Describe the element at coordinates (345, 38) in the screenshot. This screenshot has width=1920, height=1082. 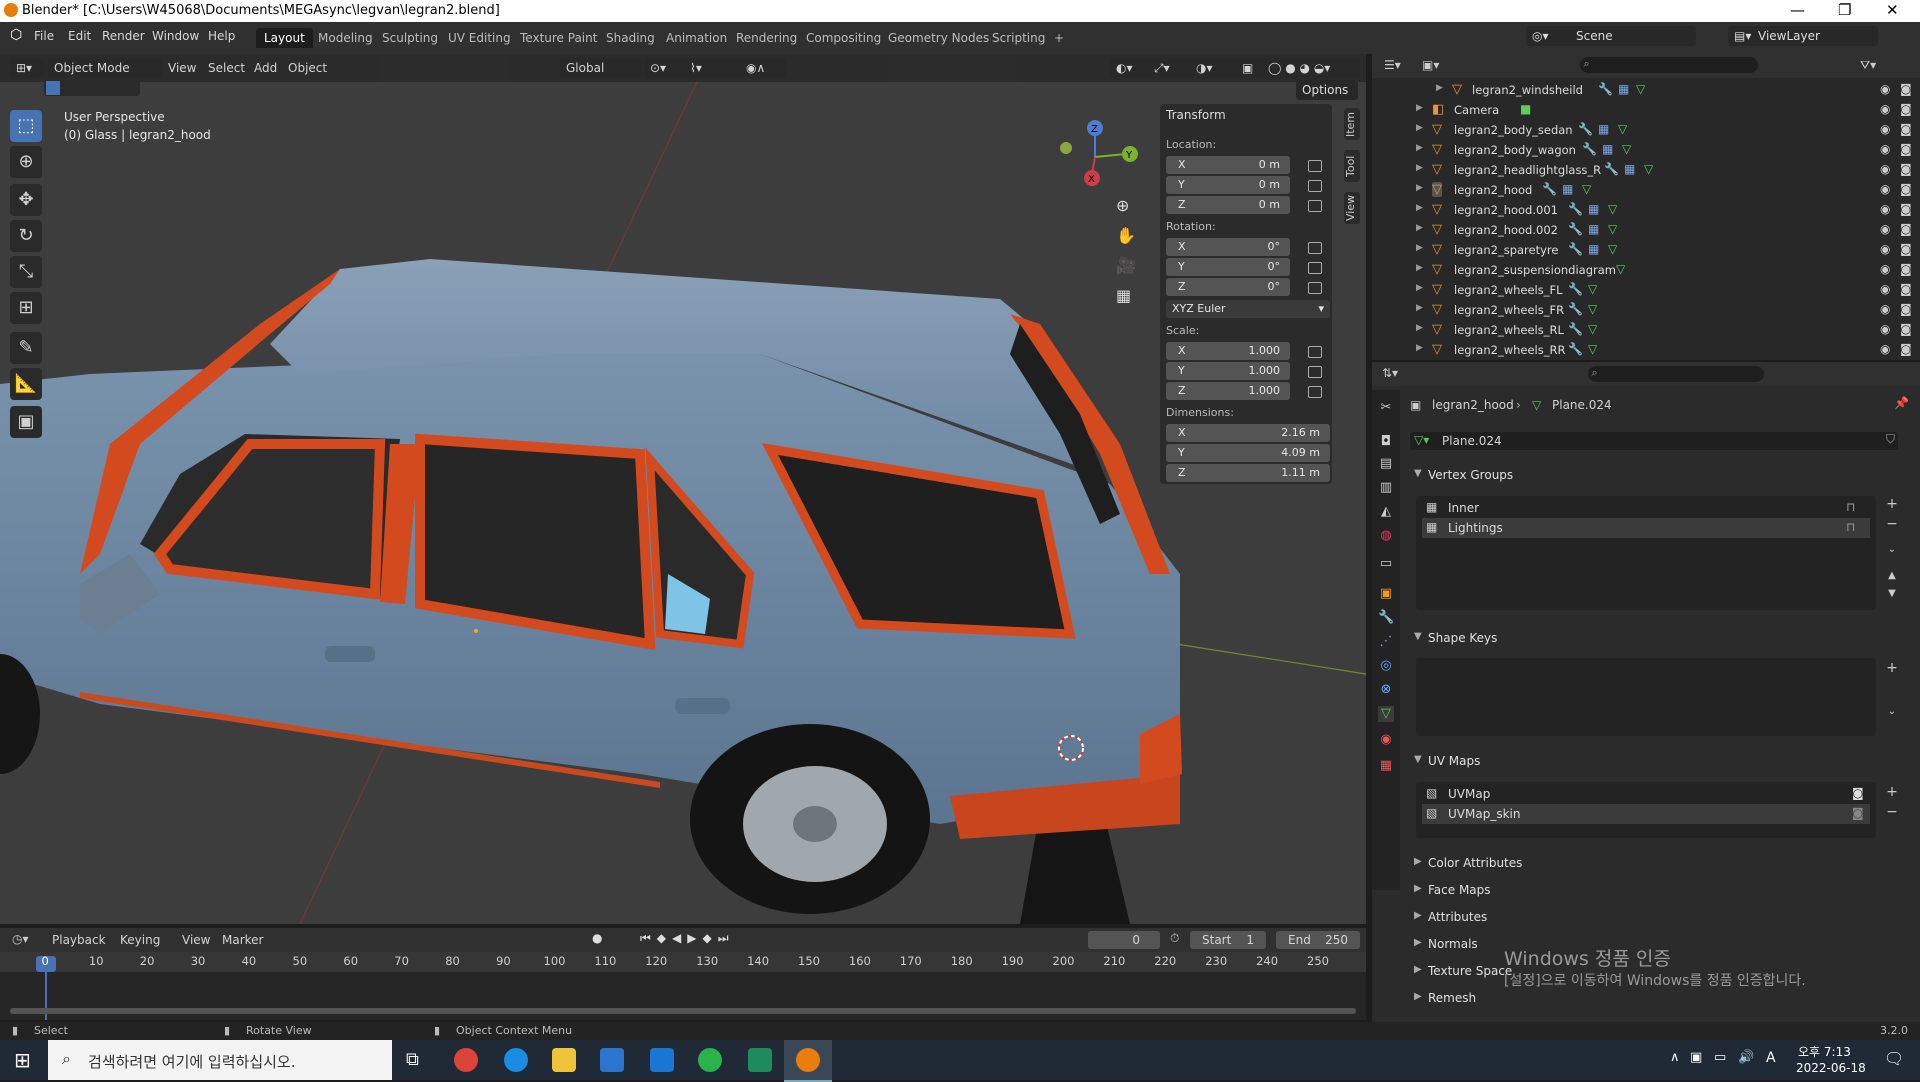
I see `tab-modeling: Modeling` at that location.